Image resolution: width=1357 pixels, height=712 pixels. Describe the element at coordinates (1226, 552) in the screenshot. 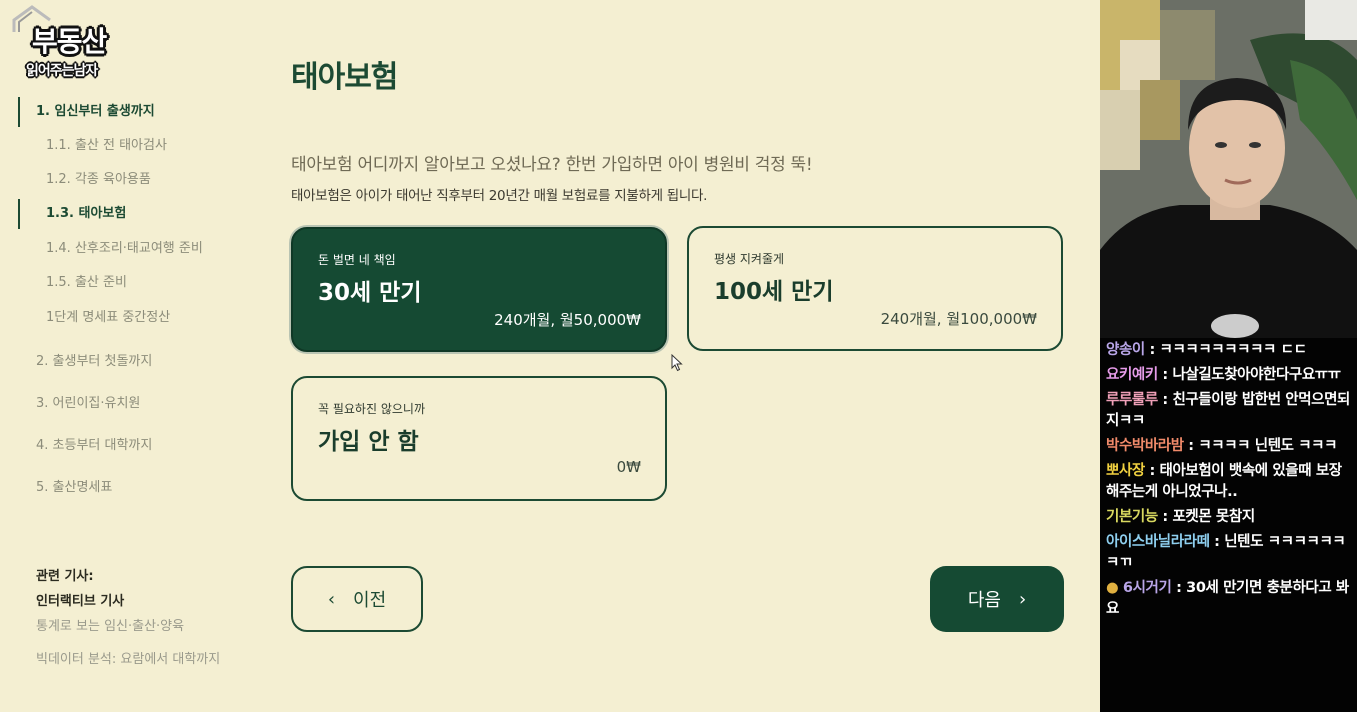

I see `chat-message: 아이스바닐라라떼 : 닌텐도 ㅋㅋㅋㅋㅋㅋㅋㄲ` at that location.